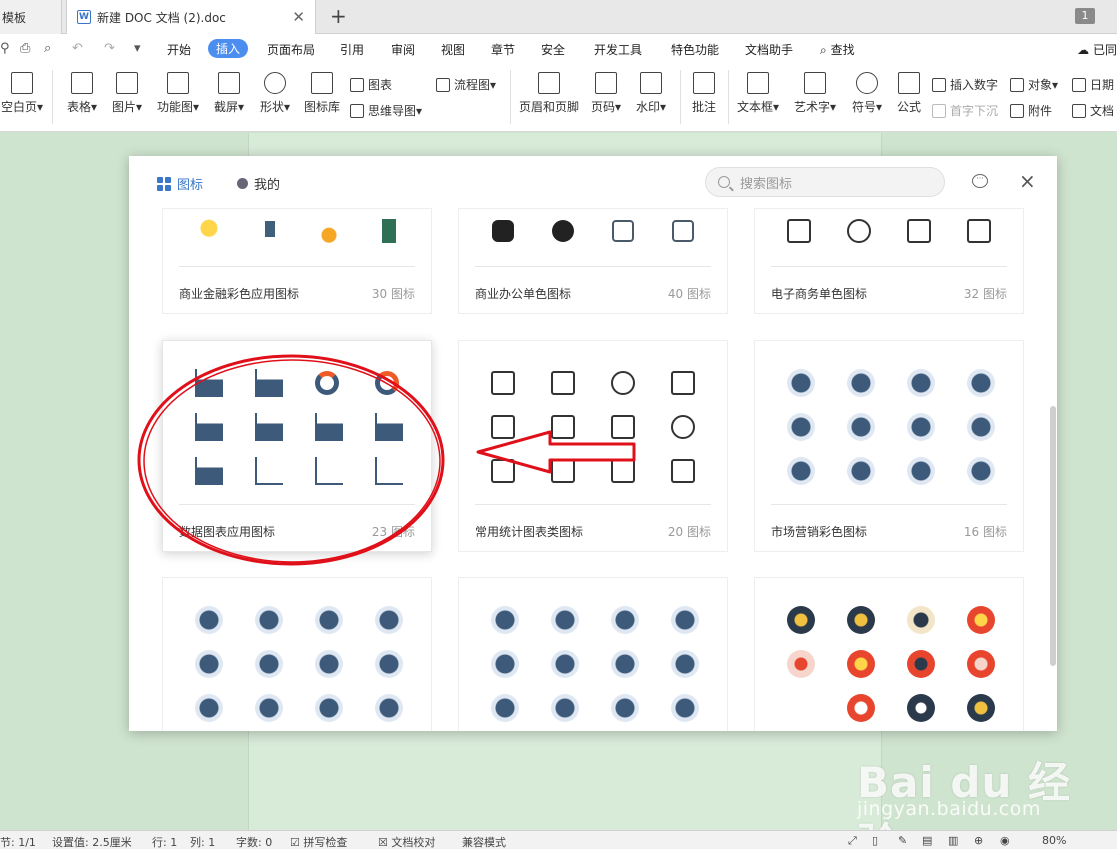  I want to click on spell-check-button: ☑ 拼写检查, so click(318, 841).